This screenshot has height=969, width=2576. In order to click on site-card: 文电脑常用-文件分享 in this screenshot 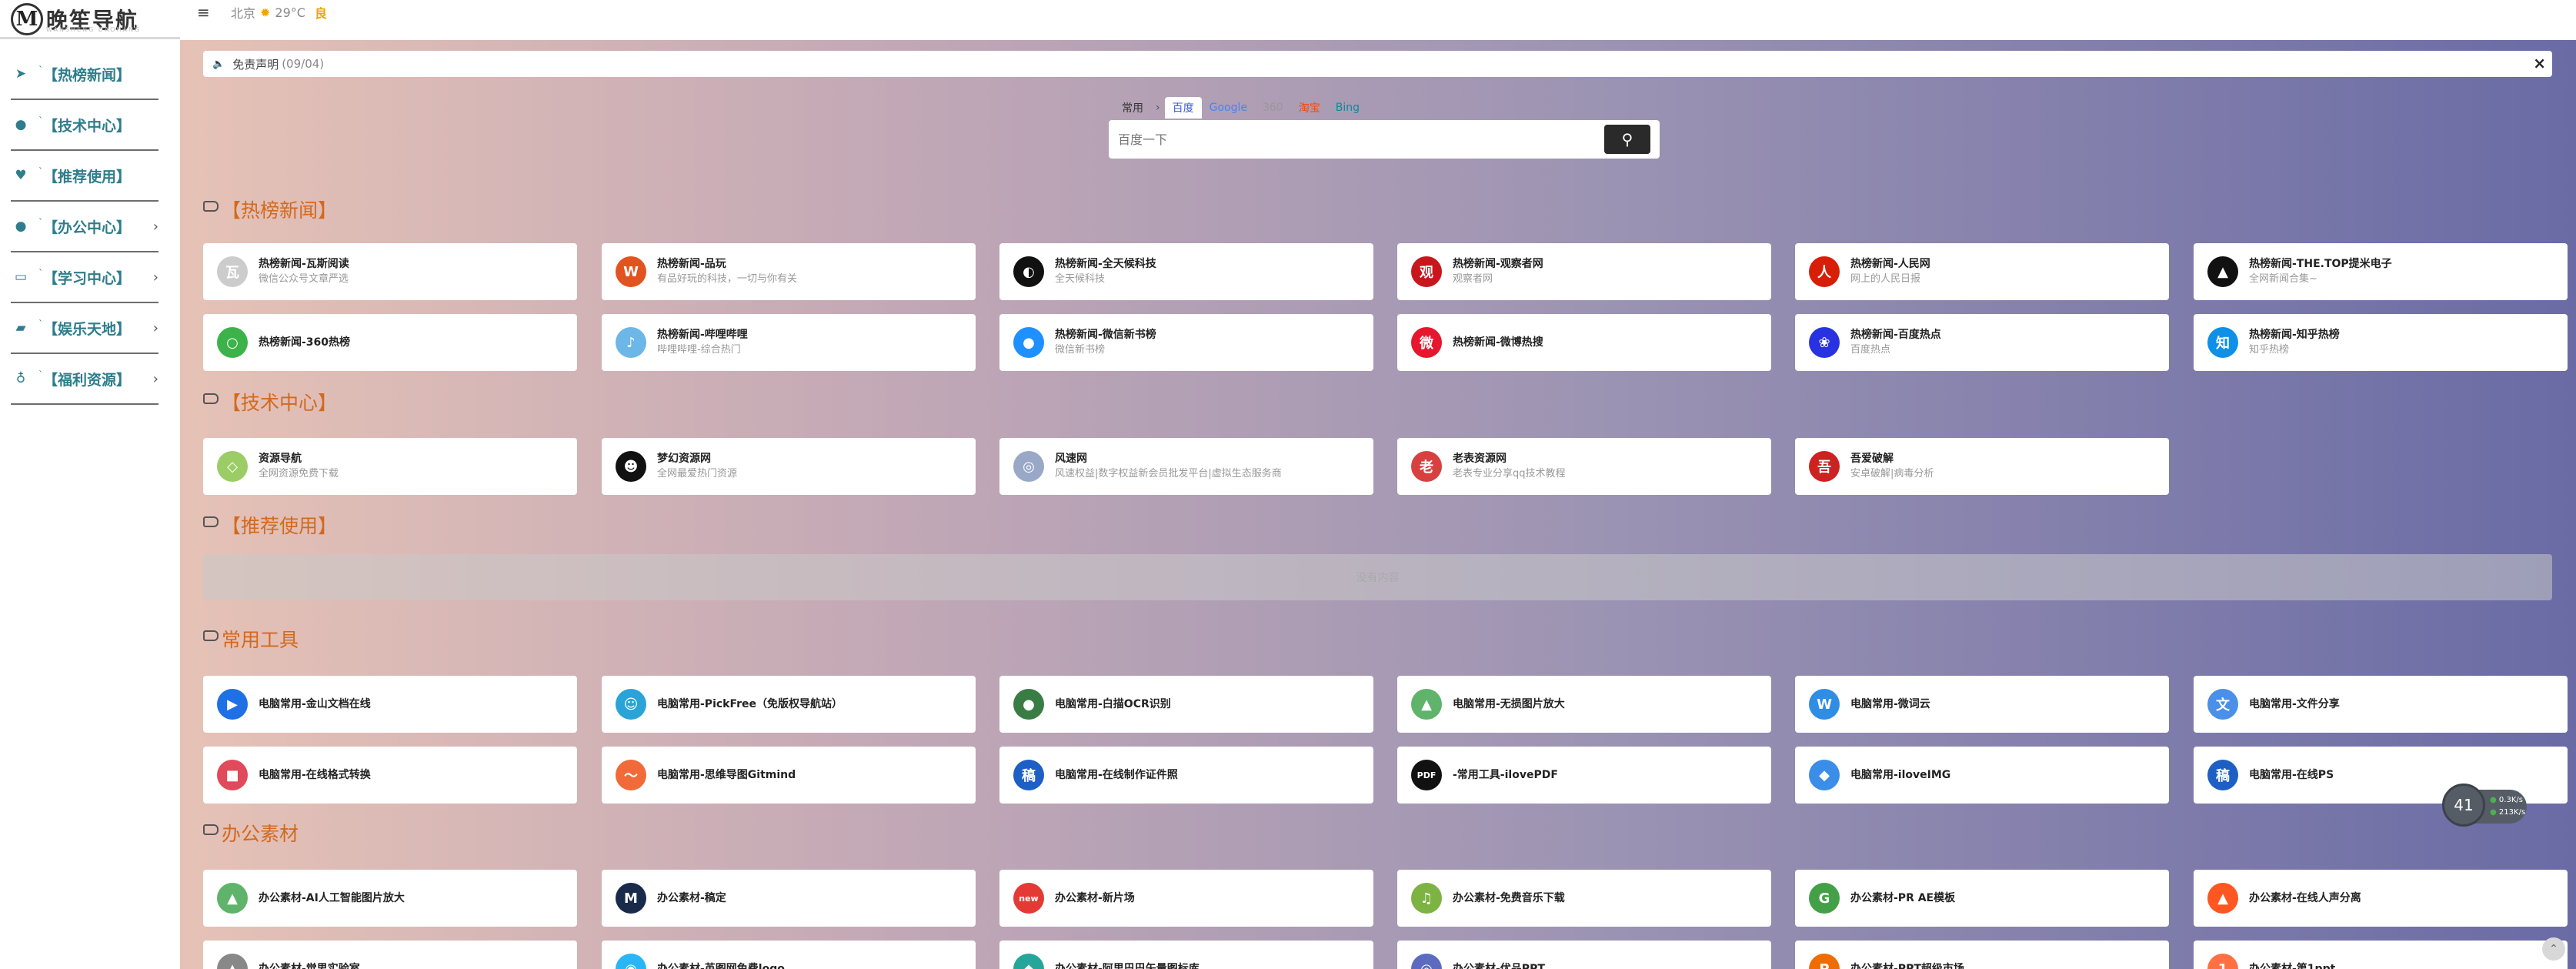, I will do `click(2381, 704)`.